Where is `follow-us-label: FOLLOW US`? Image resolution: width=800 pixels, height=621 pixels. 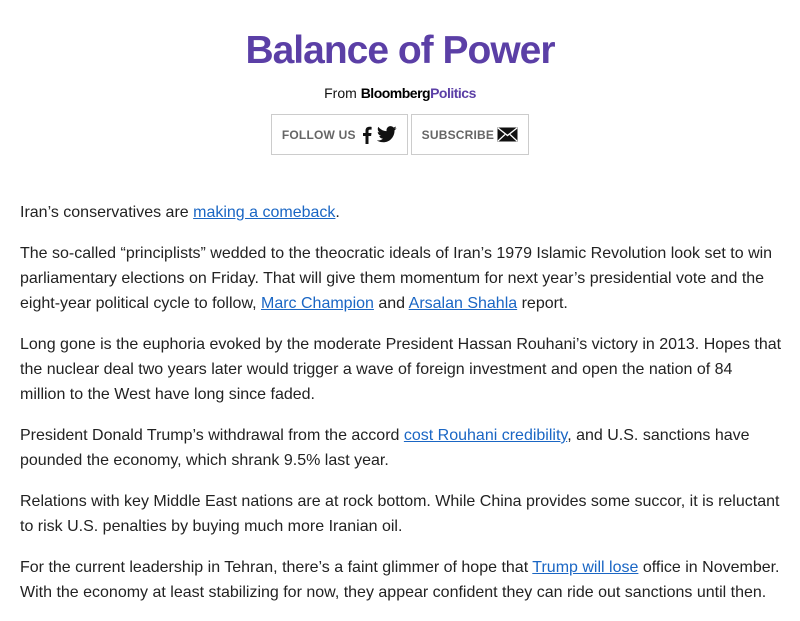 follow-us-label: FOLLOW US is located at coordinates (318, 134).